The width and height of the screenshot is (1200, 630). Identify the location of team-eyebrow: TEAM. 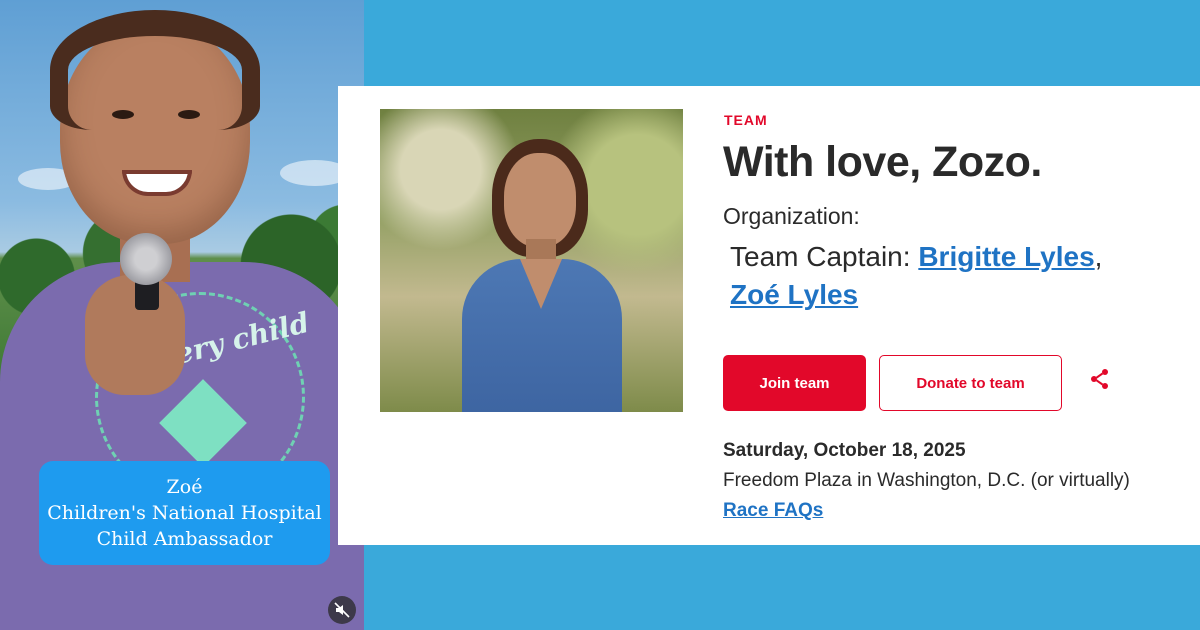
(746, 120).